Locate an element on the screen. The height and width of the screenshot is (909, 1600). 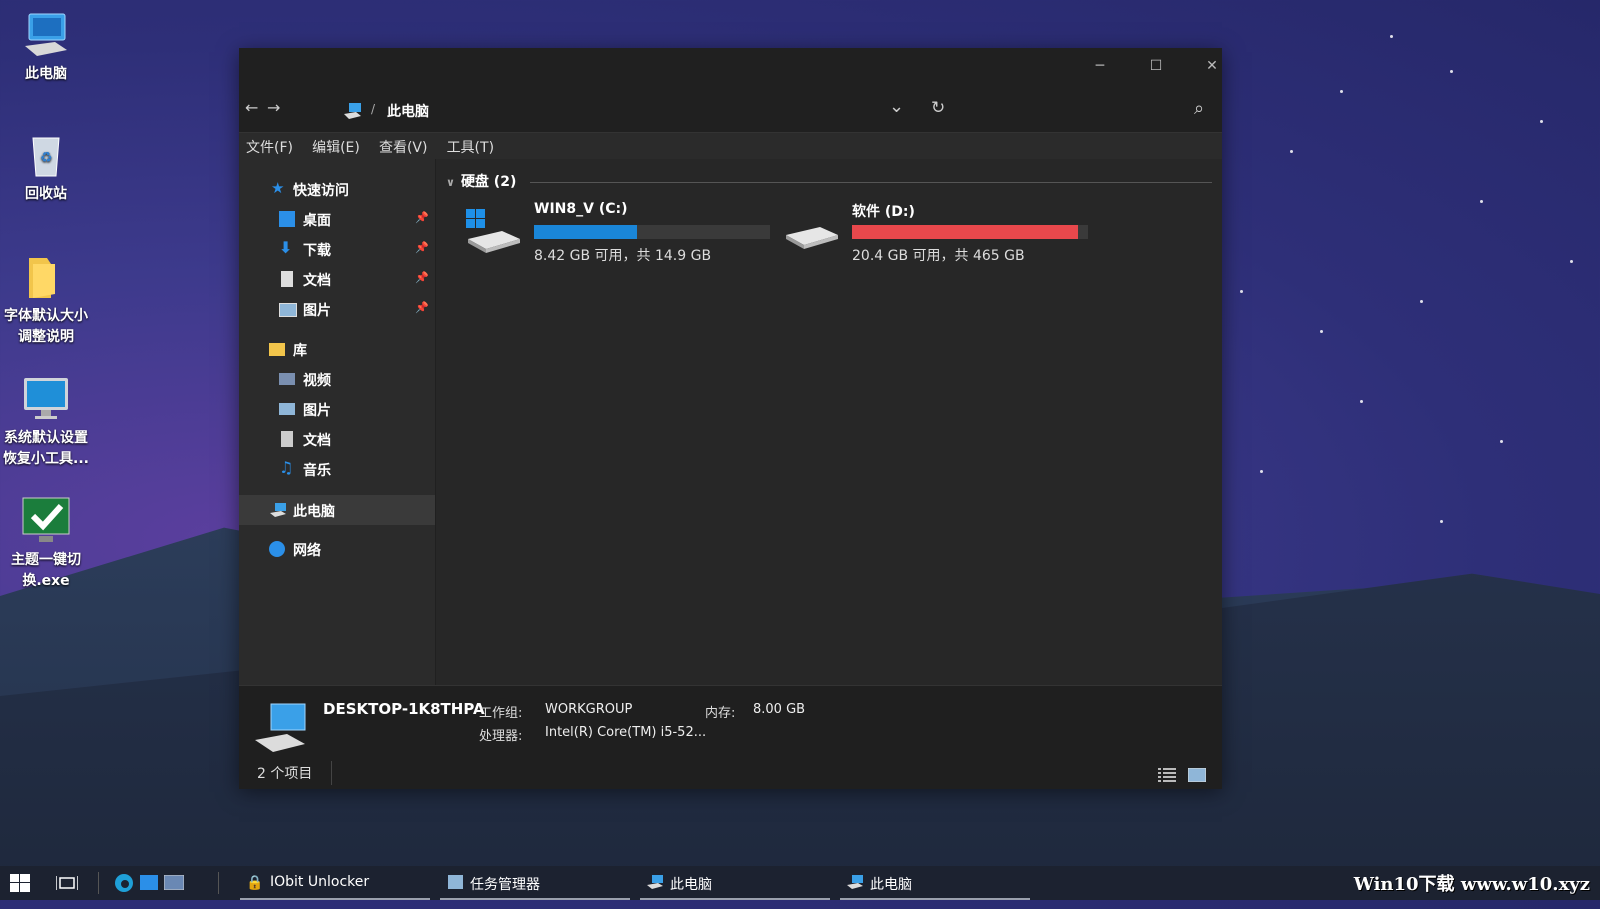
breadcrumb-this-pc: 此电脑 is located at coordinates (408, 111).